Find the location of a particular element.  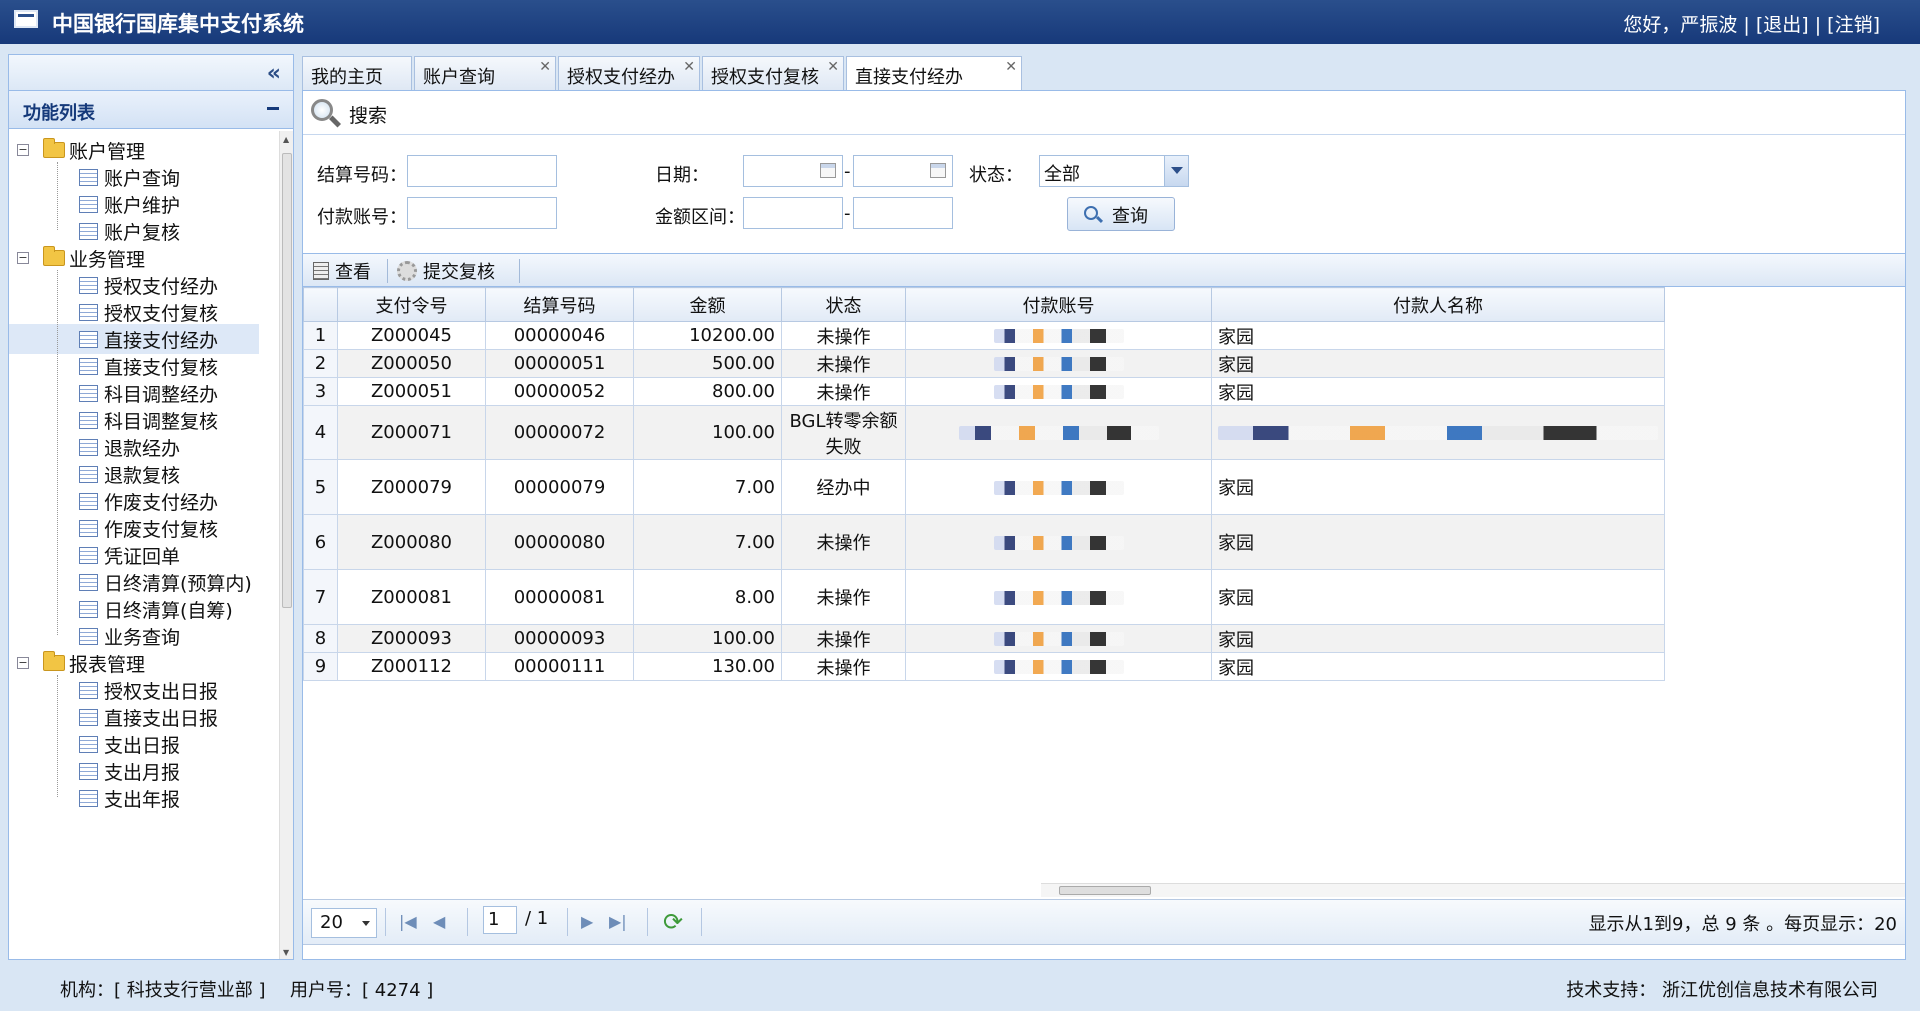

table-row: 4 Z000071 00000072 100.00 BGL转零余额失败 is located at coordinates (984, 432).